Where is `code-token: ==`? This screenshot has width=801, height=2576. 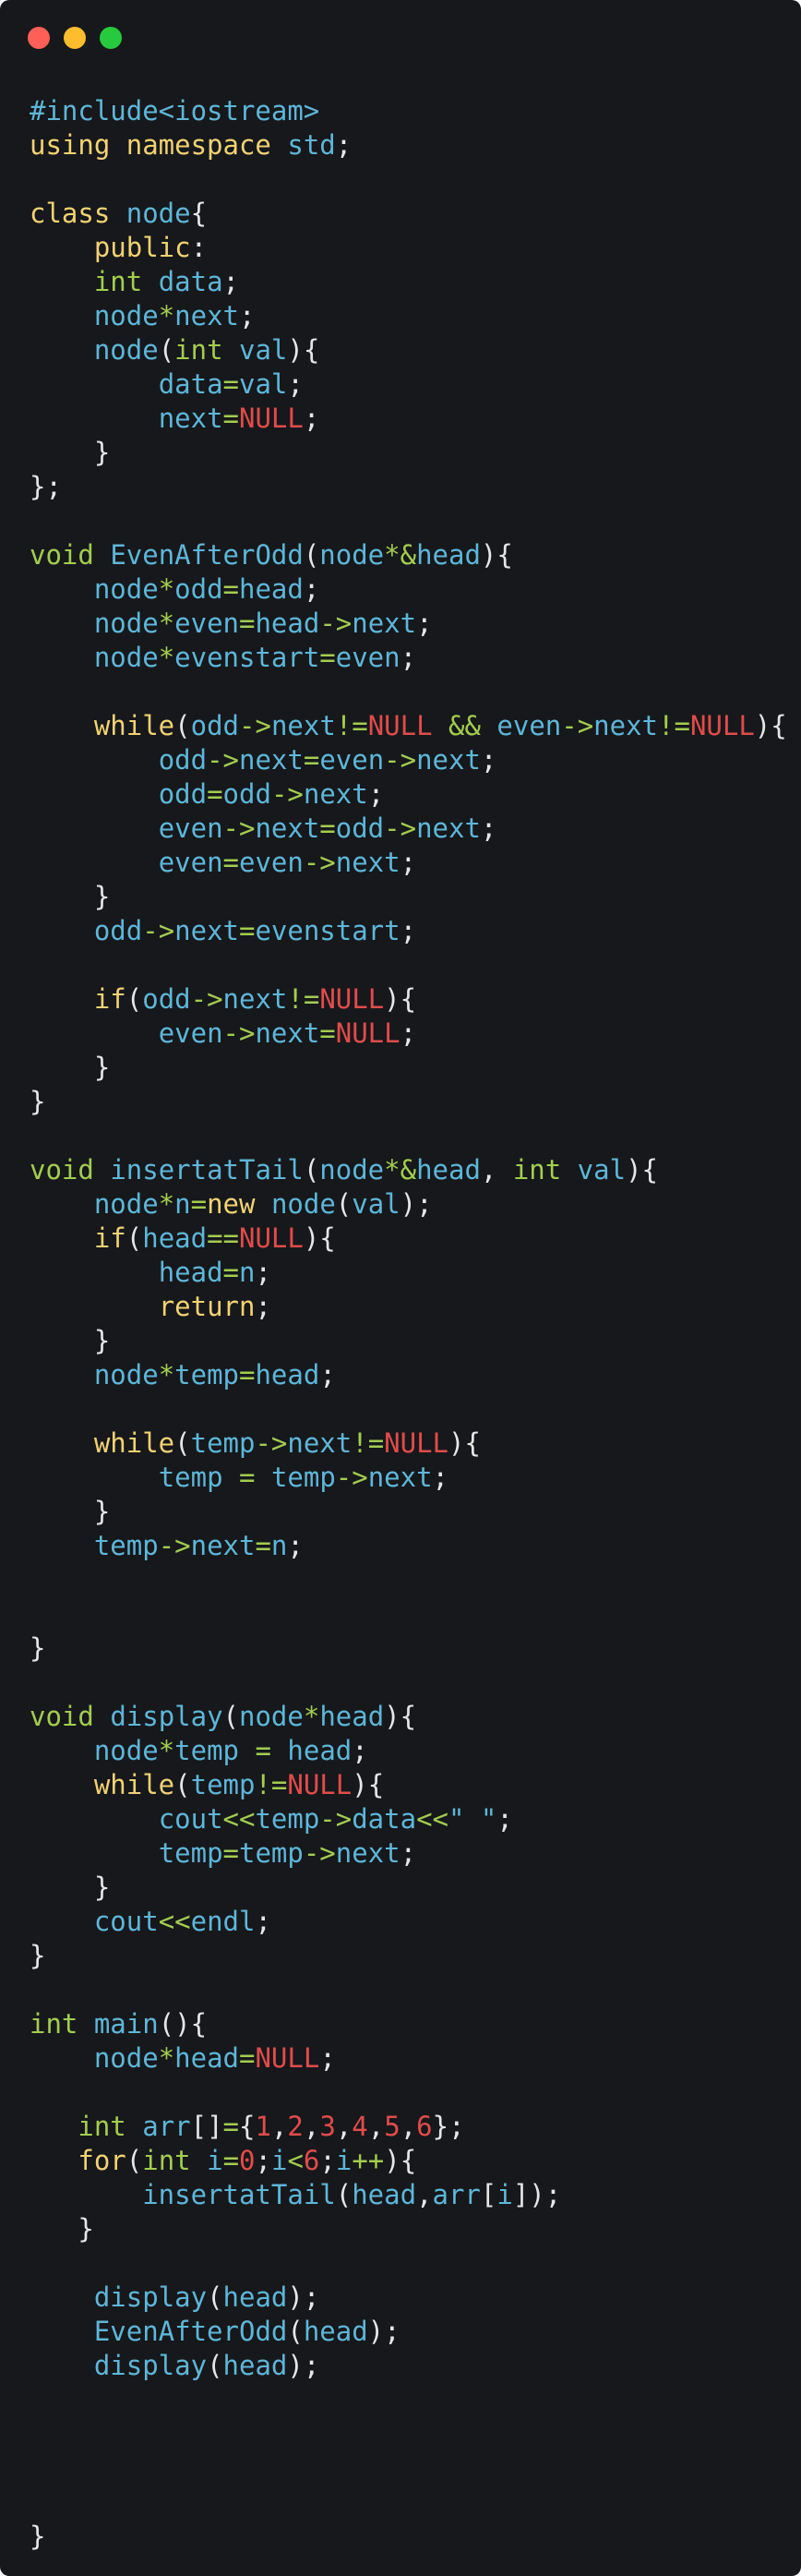
code-token: == is located at coordinates (223, 1238).